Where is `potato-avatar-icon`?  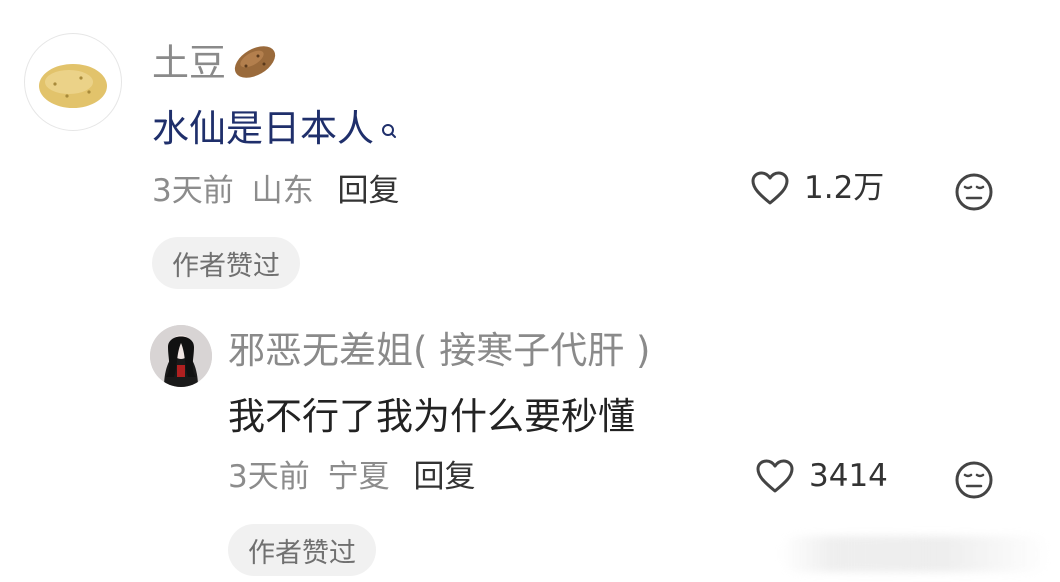 potato-avatar-icon is located at coordinates (73, 86).